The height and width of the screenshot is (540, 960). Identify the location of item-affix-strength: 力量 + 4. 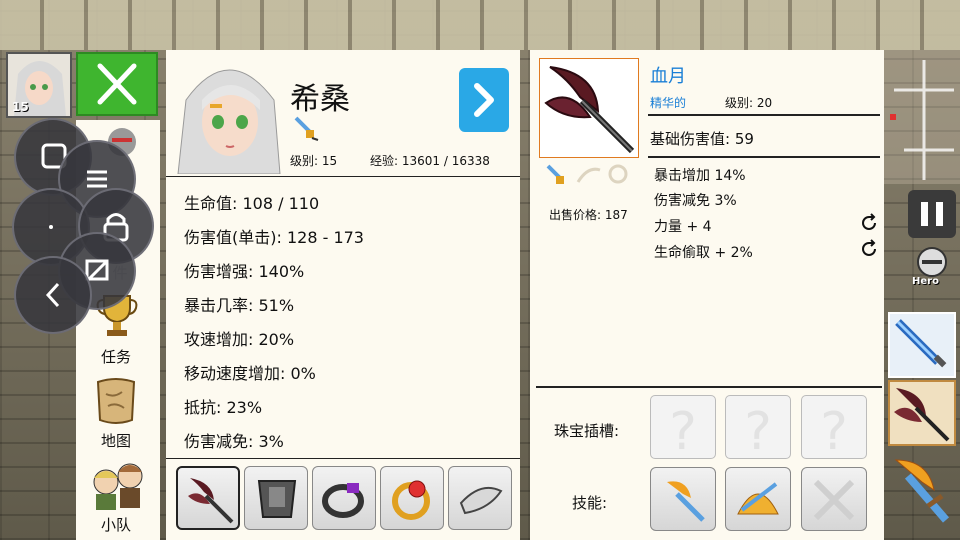
(683, 227).